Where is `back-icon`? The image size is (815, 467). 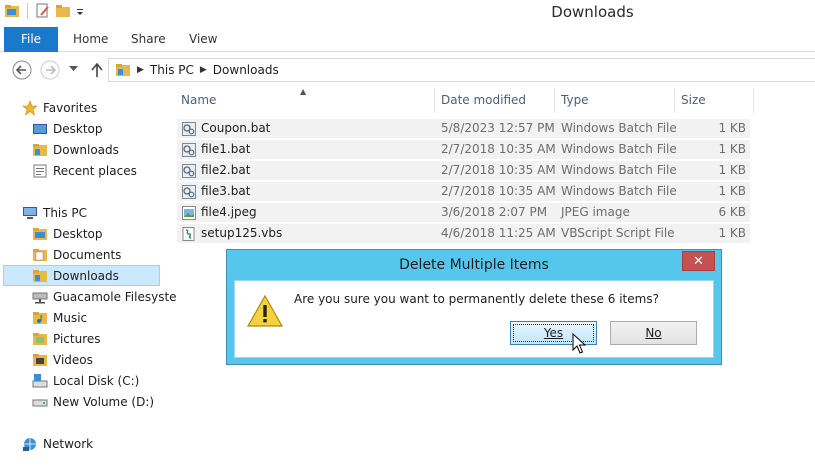
back-icon is located at coordinates (22, 70).